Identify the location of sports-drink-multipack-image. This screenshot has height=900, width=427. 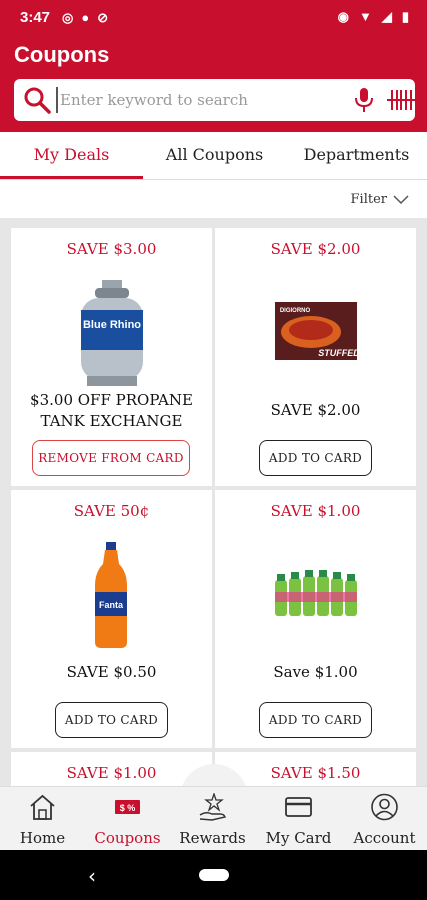
(316, 593).